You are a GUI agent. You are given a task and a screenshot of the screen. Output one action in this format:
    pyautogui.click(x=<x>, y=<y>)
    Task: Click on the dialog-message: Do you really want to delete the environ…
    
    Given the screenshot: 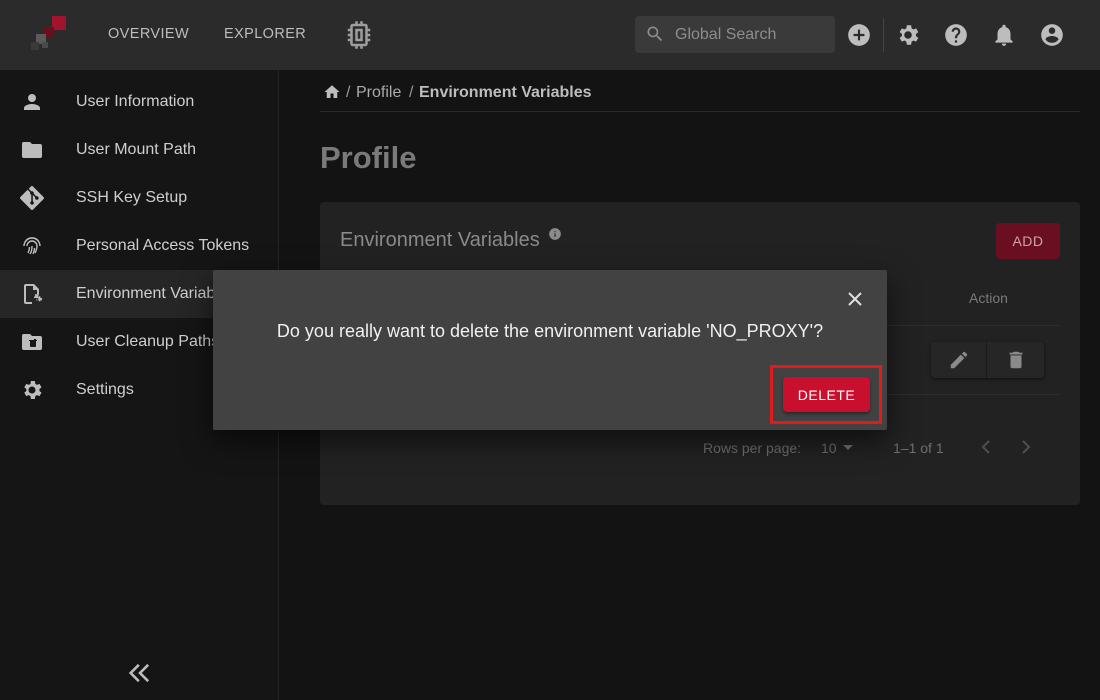 What is the action you would take?
    pyautogui.click(x=550, y=331)
    